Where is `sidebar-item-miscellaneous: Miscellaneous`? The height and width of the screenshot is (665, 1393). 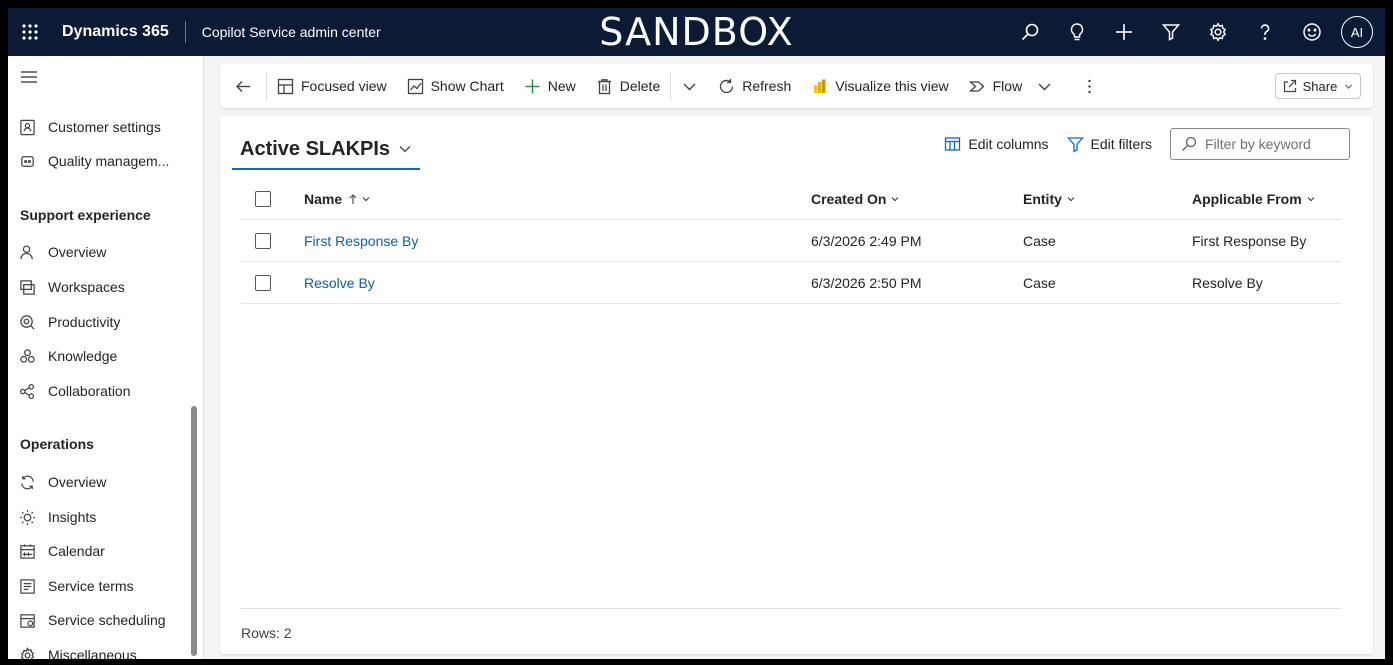 sidebar-item-miscellaneous: Miscellaneous is located at coordinates (103, 648).